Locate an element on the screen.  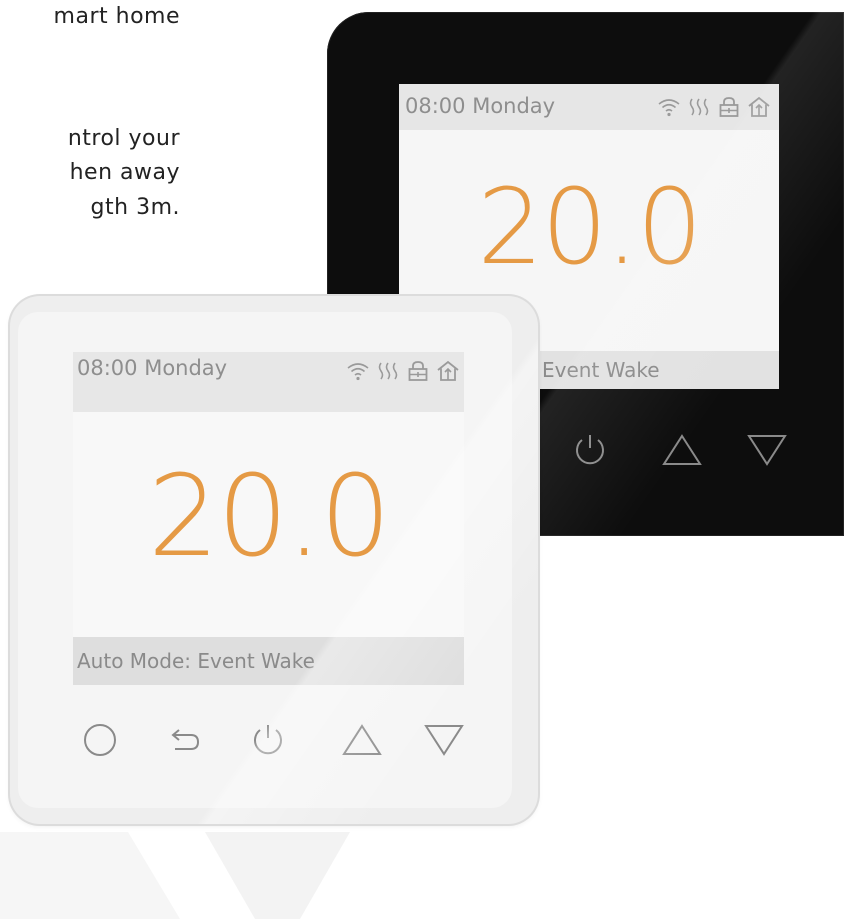
status-text: Event Wake is located at coordinates (601, 370).